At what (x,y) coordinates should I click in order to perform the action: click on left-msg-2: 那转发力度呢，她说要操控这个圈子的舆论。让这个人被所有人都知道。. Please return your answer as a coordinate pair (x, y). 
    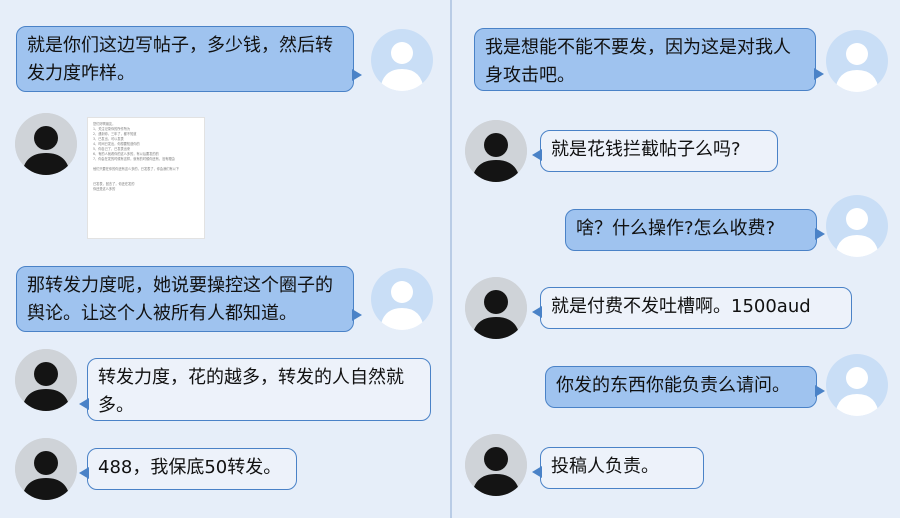
    Looking at the image, I should click on (189, 299).